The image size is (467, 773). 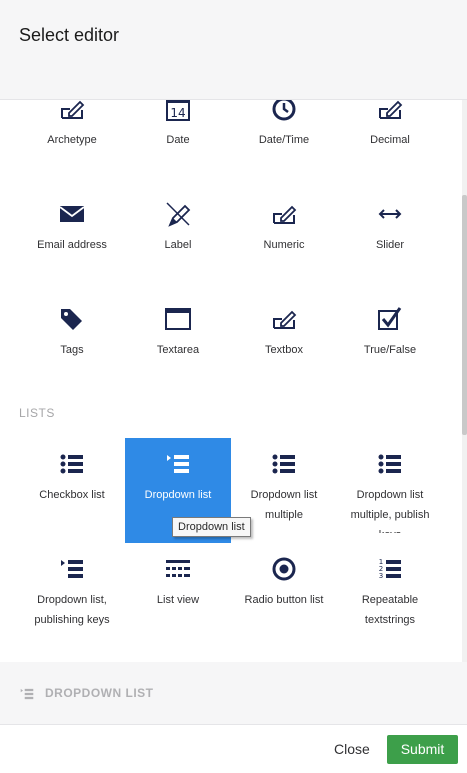 What do you see at coordinates (390, 214) in the screenshot?
I see `arrows-horizontal-icon` at bounding box center [390, 214].